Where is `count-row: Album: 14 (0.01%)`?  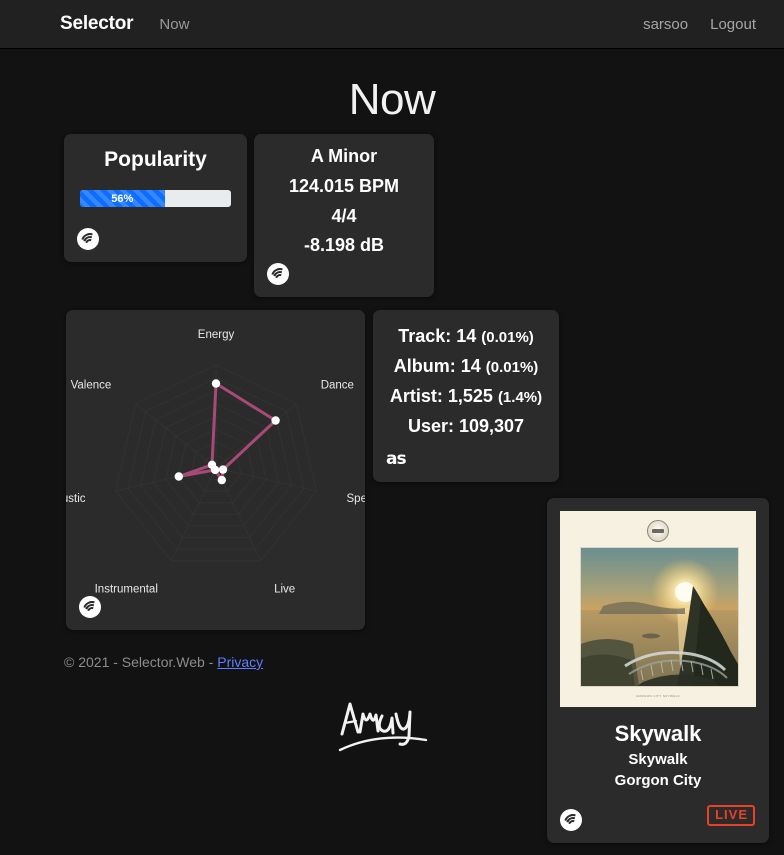 count-row: Album: 14 (0.01%) is located at coordinates (466, 366).